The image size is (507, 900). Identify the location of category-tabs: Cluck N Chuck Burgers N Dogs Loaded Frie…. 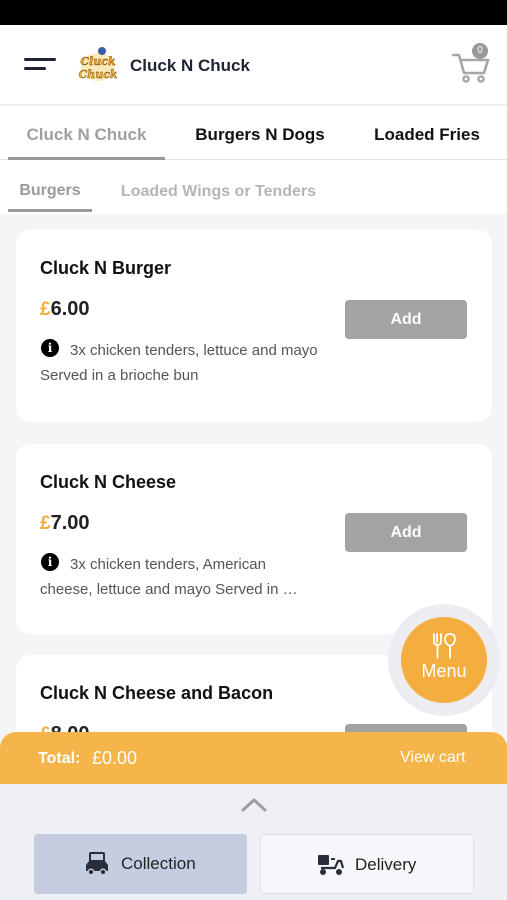
(253, 133).